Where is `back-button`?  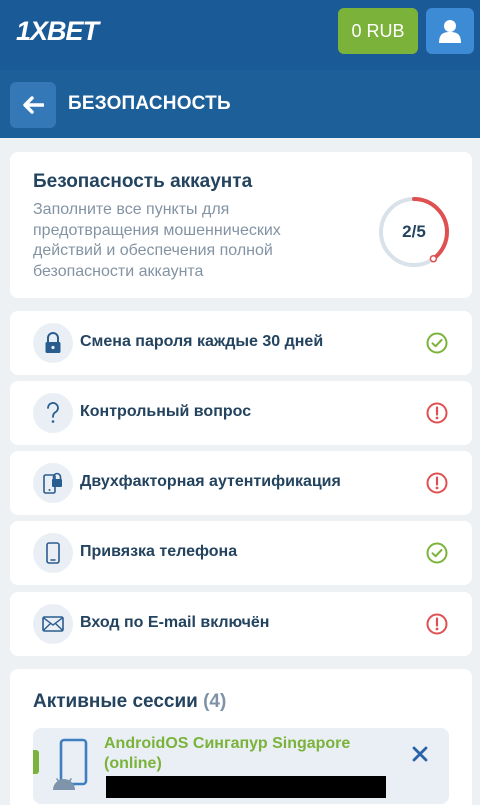 back-button is located at coordinates (33, 105).